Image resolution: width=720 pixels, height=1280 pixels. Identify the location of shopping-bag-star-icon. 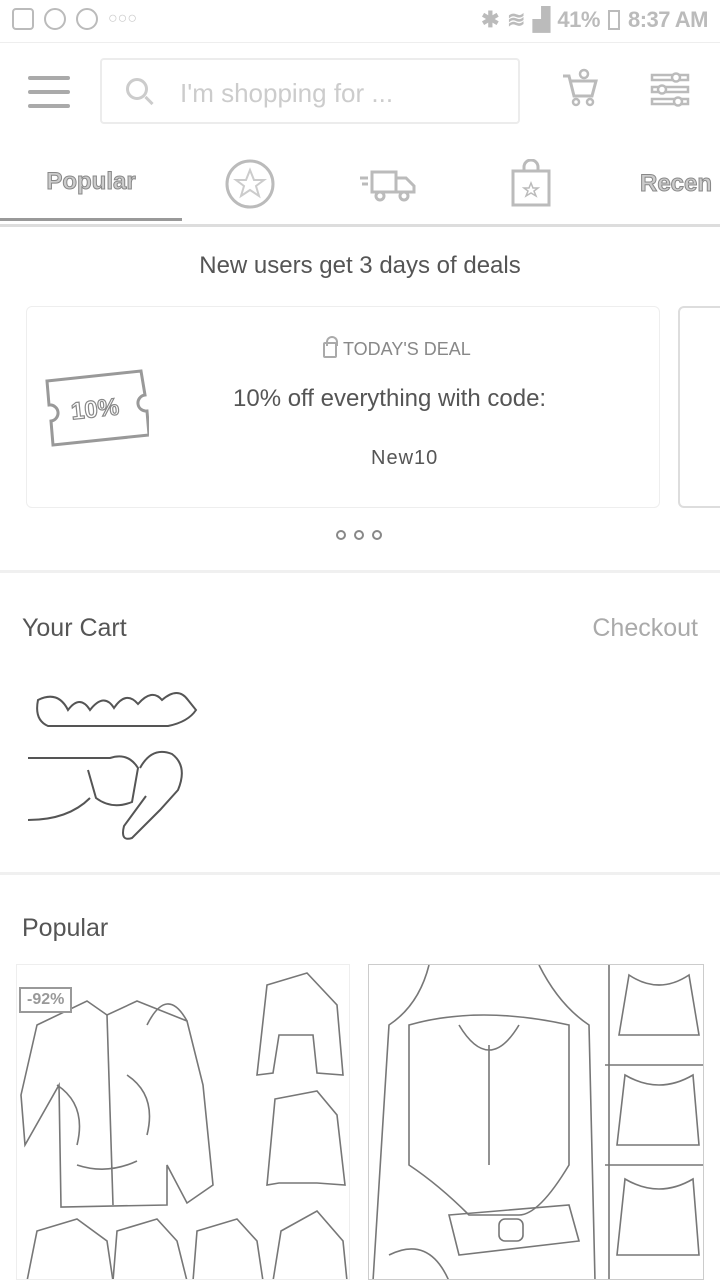
(531, 182).